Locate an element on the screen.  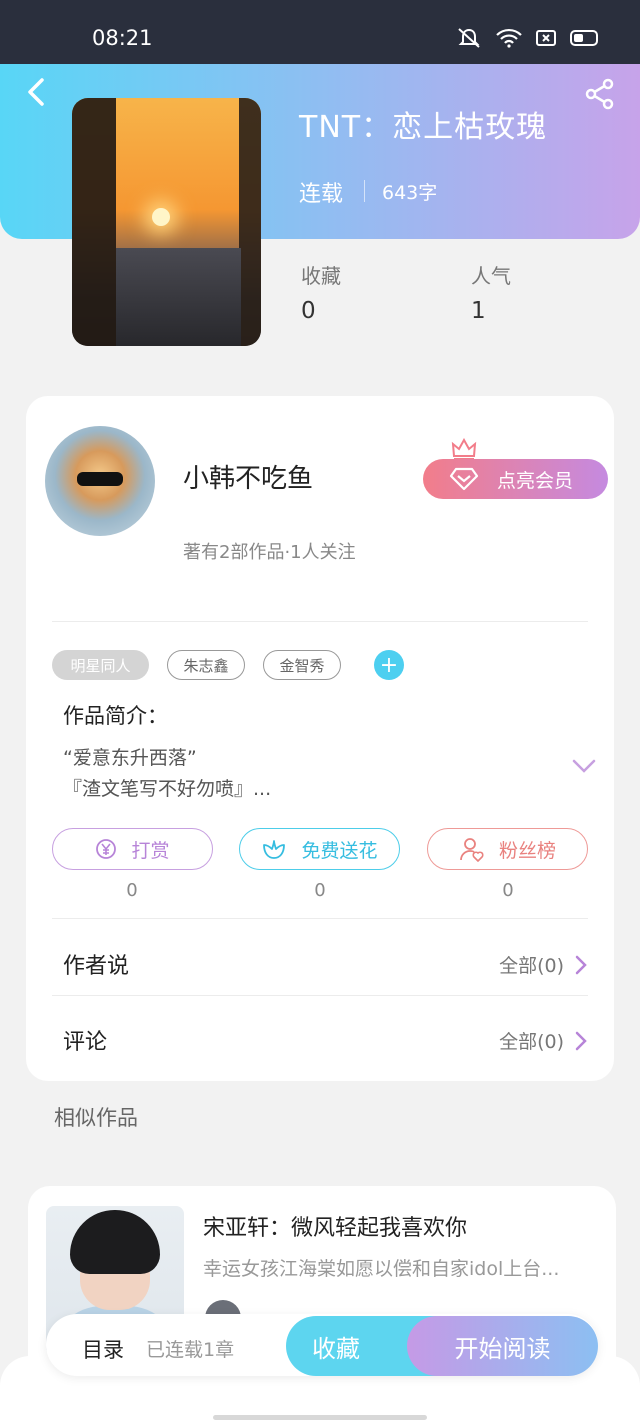
status-bar: 08:21 is located at coordinates (320, 32).